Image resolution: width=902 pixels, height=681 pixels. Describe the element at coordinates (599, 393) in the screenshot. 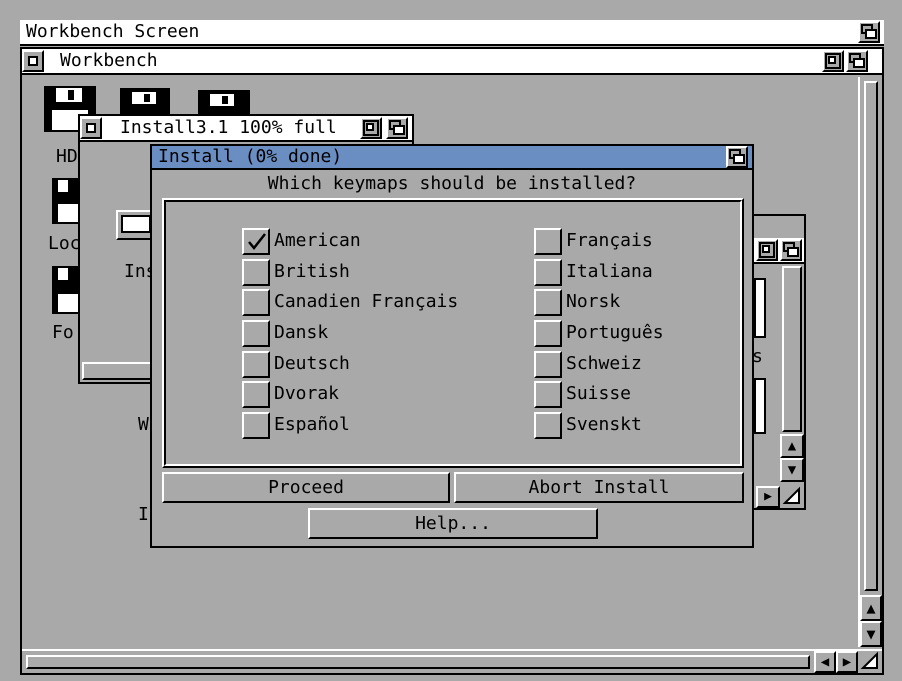

I see `option-label: Suisse` at that location.